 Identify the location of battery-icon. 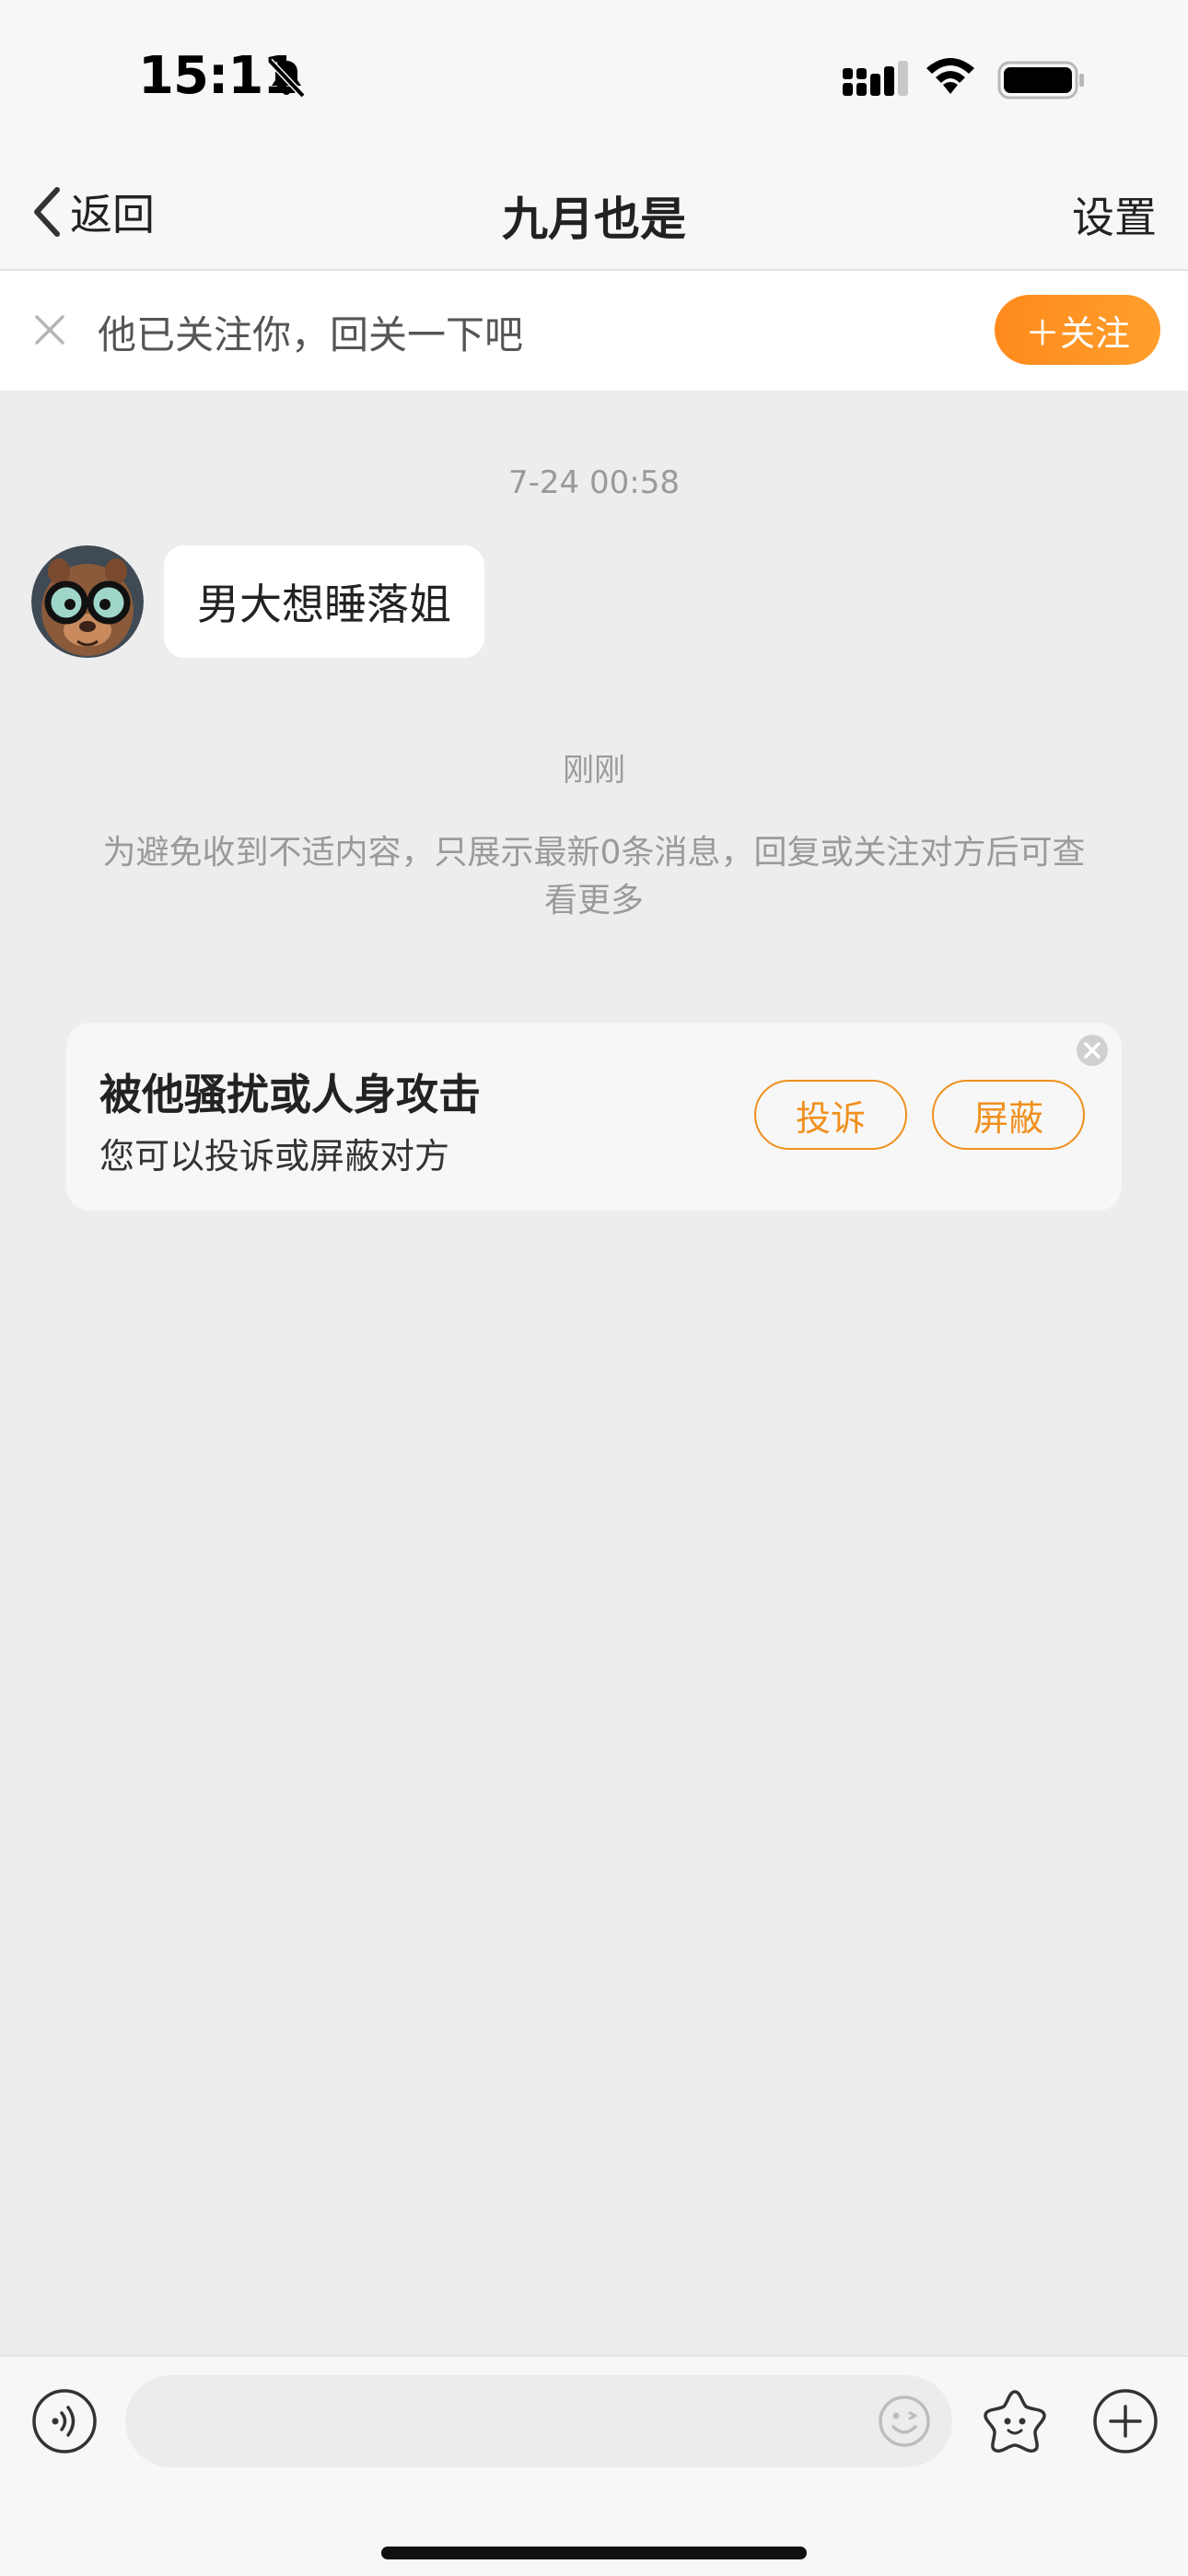
(1040, 80).